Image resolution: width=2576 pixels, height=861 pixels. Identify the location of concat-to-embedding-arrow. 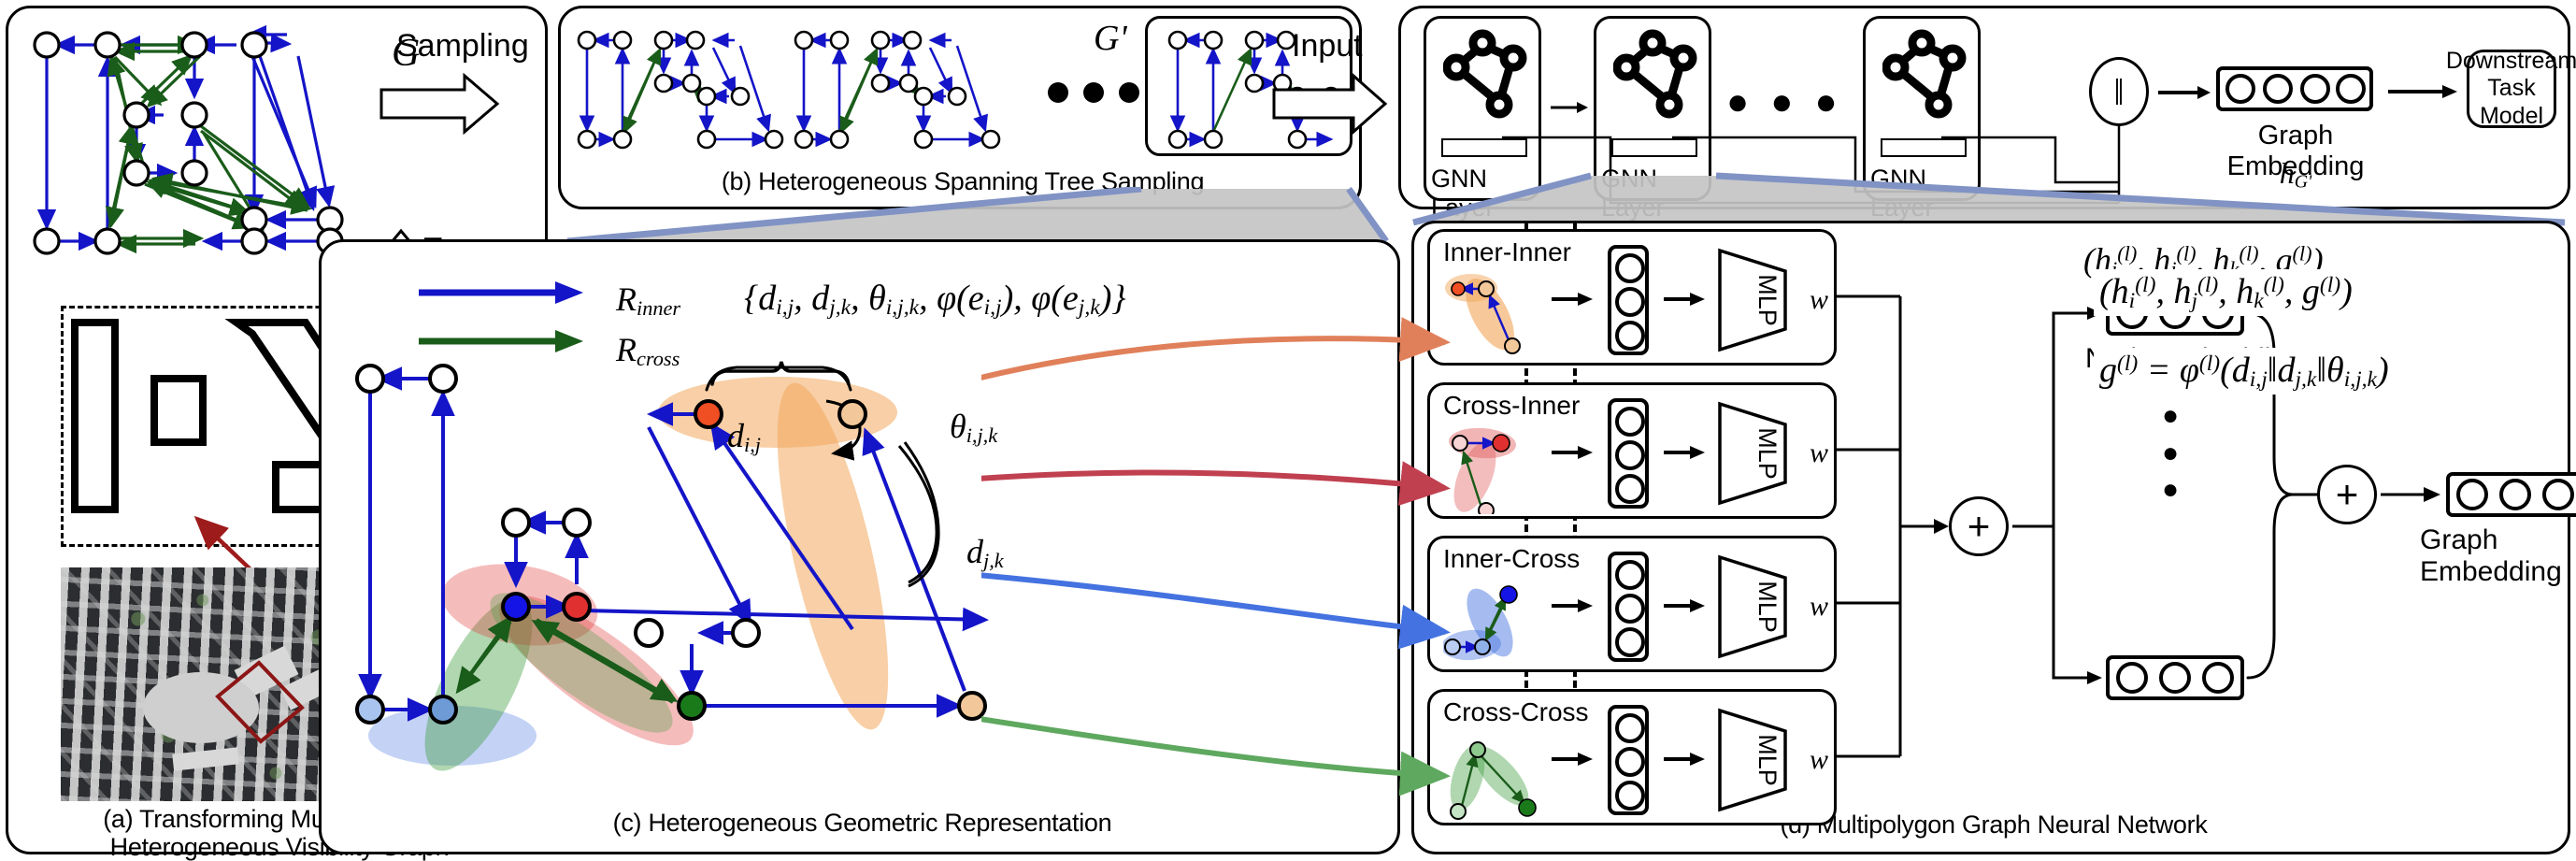
(2184, 92).